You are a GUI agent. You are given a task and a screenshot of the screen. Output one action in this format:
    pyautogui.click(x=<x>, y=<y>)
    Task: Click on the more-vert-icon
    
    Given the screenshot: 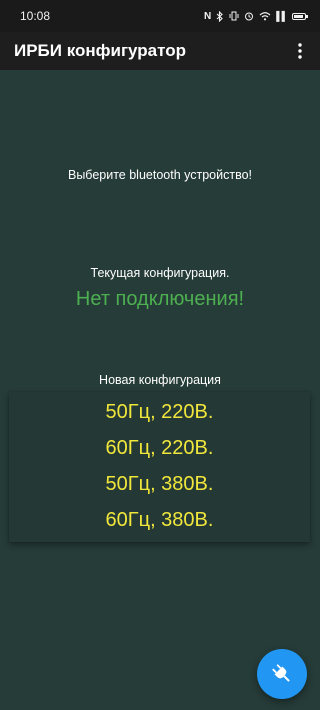 What is the action you would take?
    pyautogui.click(x=300, y=51)
    